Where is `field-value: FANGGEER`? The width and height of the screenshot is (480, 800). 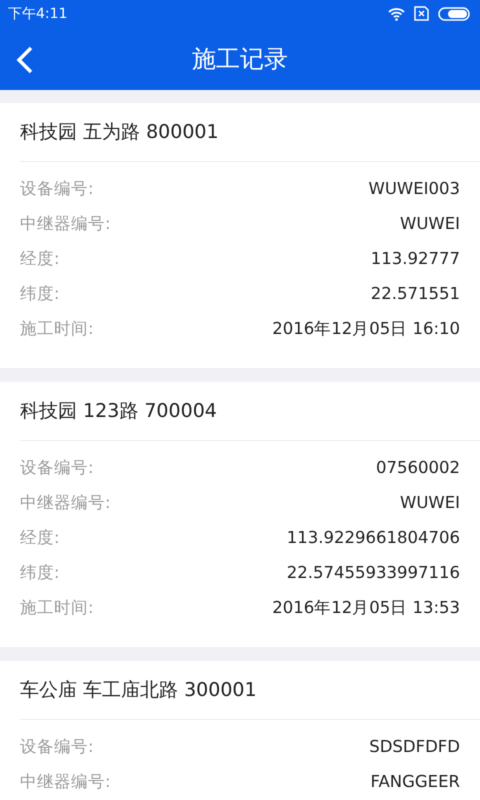 field-value: FANGGEER is located at coordinates (415, 782).